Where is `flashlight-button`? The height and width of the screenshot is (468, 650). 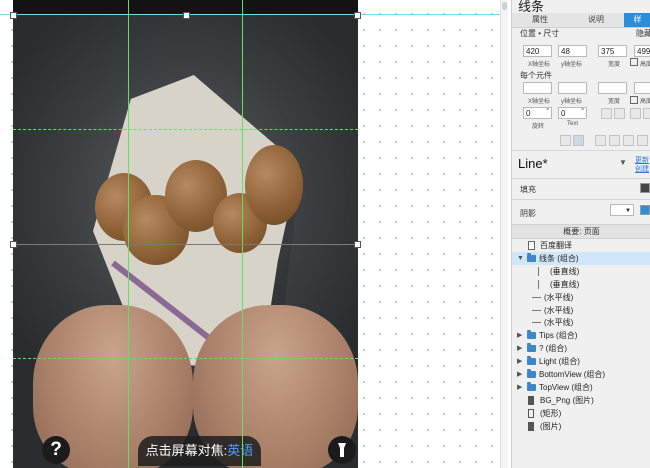 flashlight-button is located at coordinates (342, 450).